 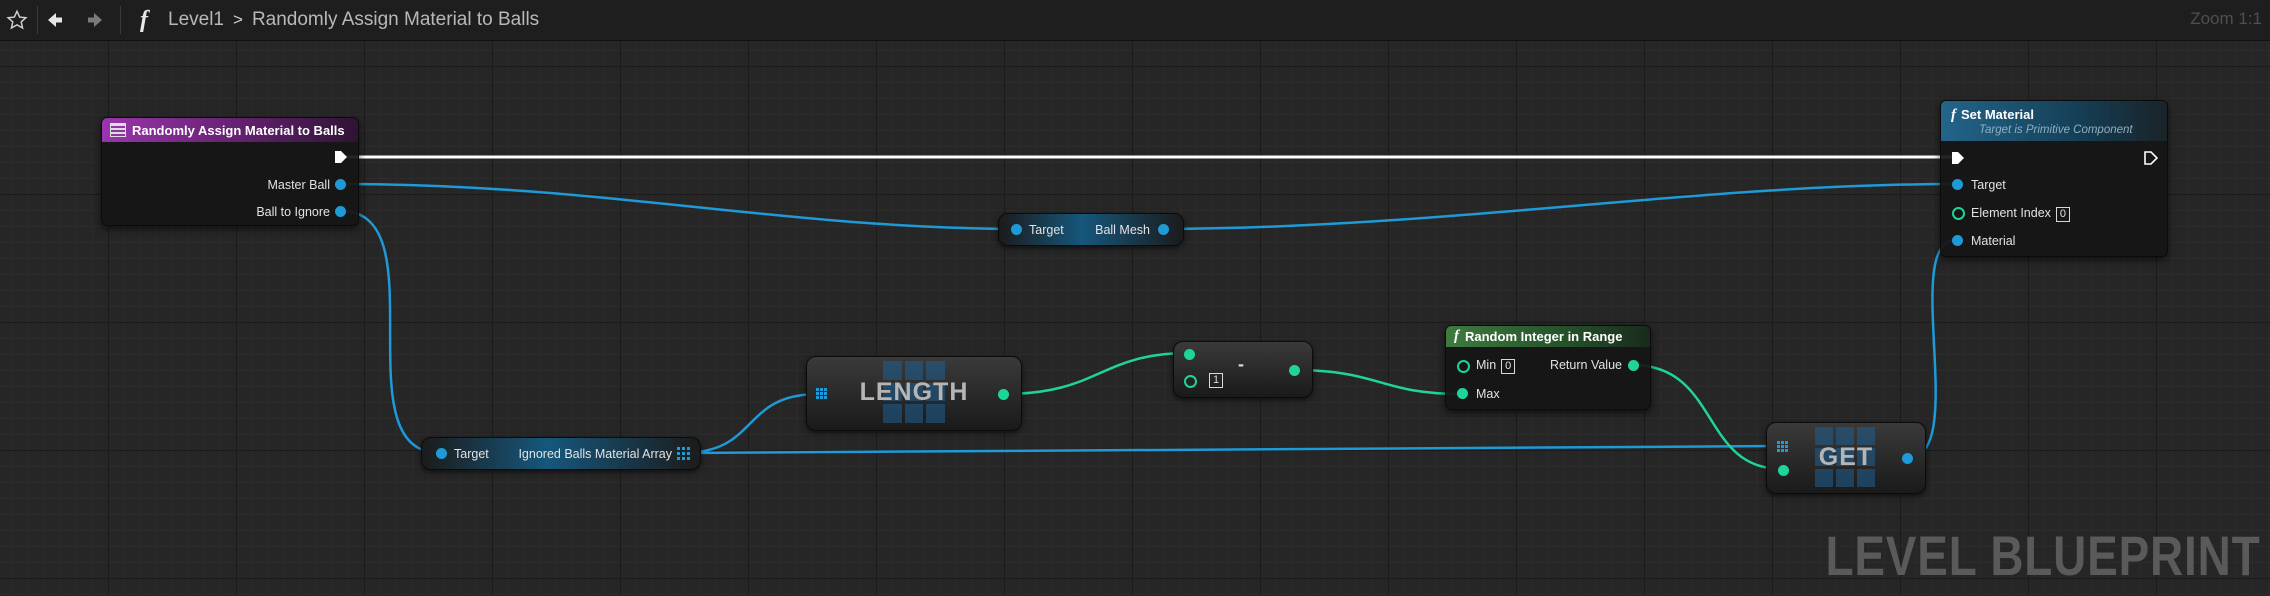 I want to click on set-material-title: Set Material, so click(x=1997, y=114).